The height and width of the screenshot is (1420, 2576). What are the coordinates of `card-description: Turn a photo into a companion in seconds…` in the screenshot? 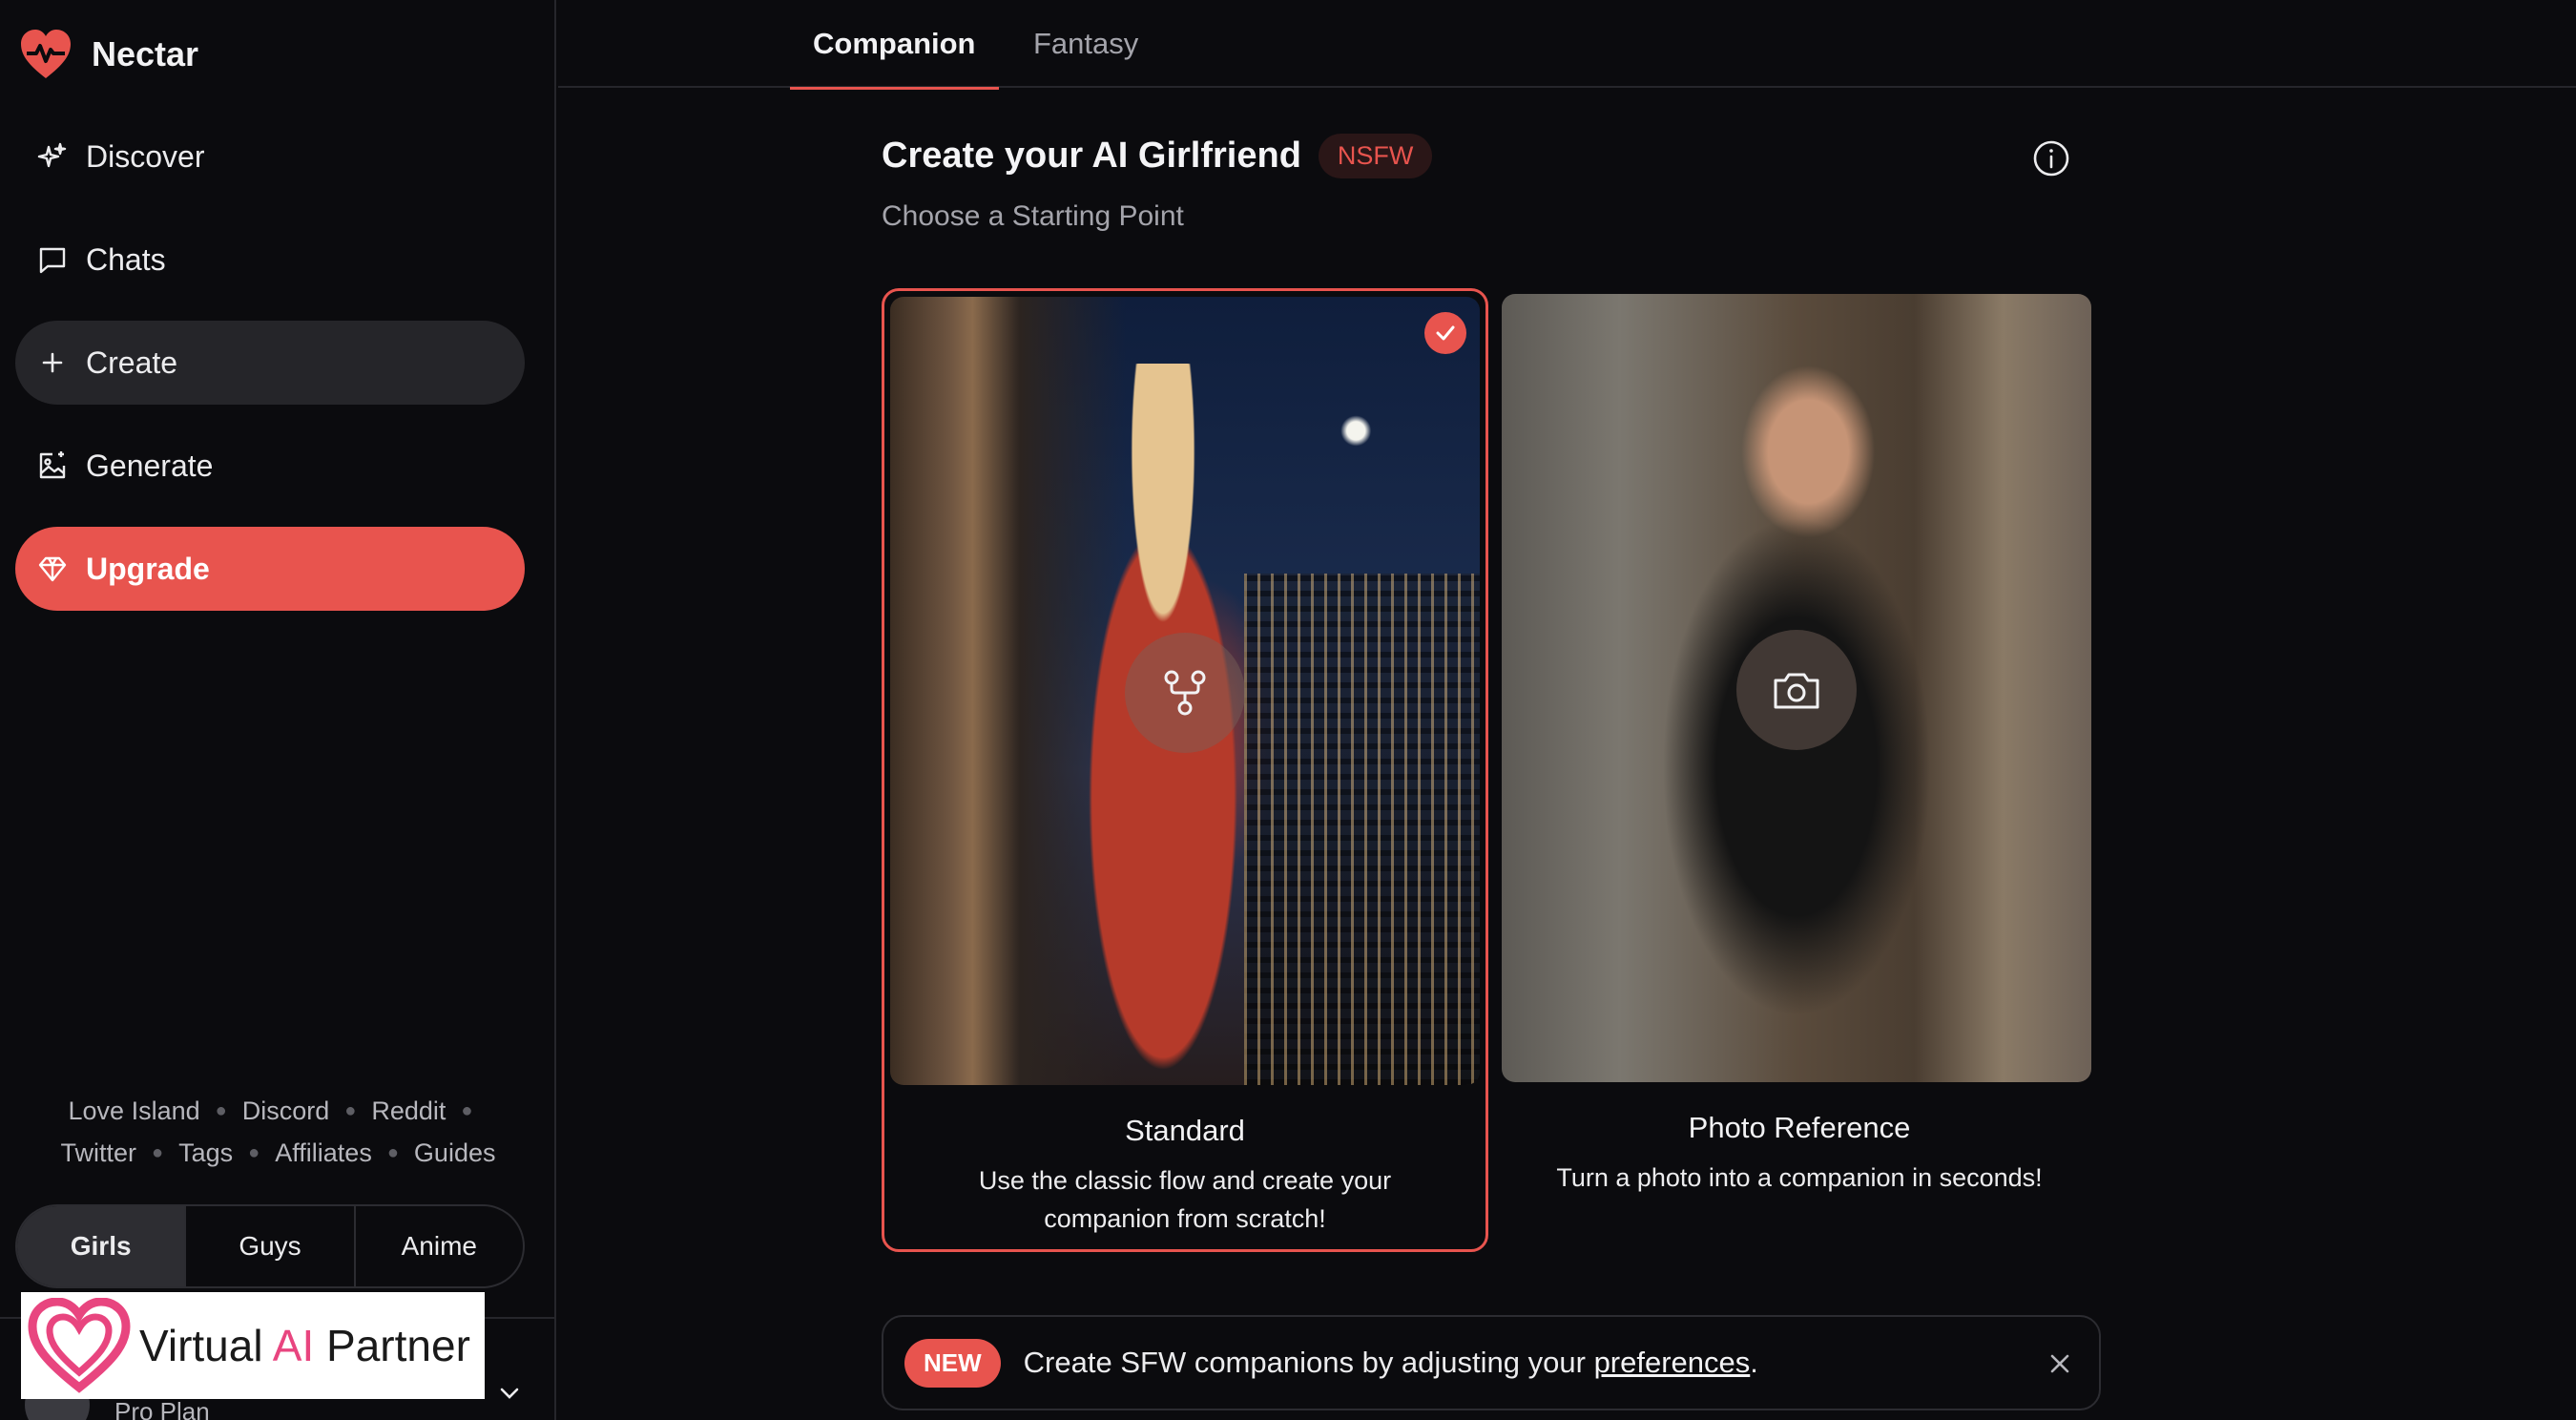 It's located at (1799, 1177).